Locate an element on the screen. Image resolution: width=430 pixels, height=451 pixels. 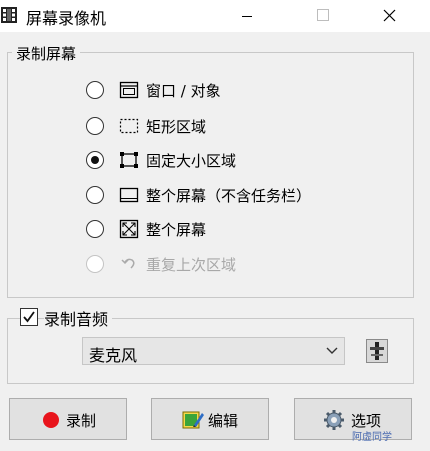
record-dot-icon is located at coordinates (51, 420).